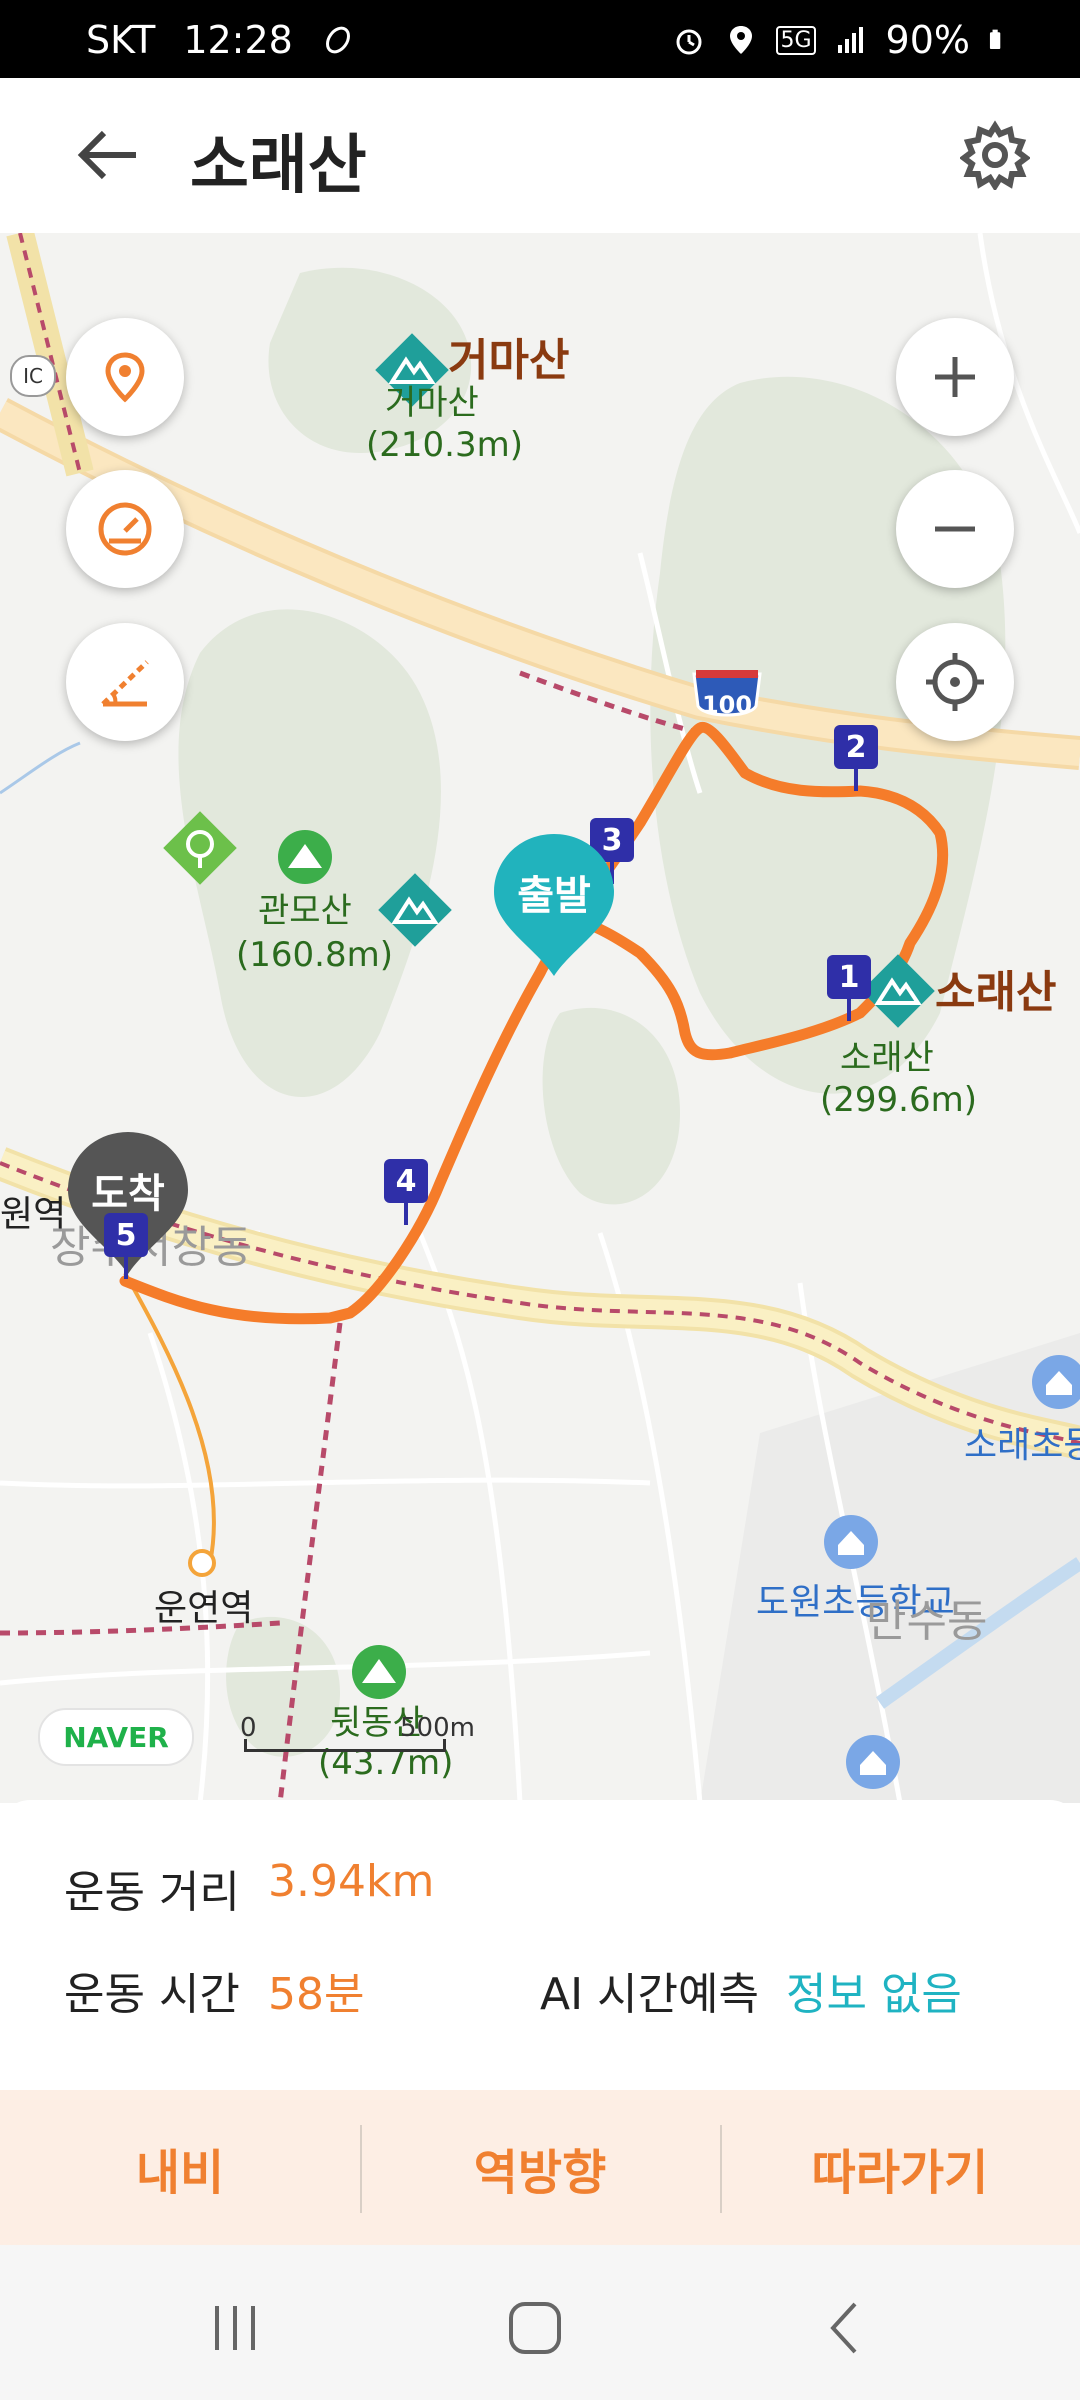 Image resolution: width=1080 pixels, height=2400 pixels. Describe the element at coordinates (1022, 1445) in the screenshot. I see `label-sorae-school: 소래초등` at that location.